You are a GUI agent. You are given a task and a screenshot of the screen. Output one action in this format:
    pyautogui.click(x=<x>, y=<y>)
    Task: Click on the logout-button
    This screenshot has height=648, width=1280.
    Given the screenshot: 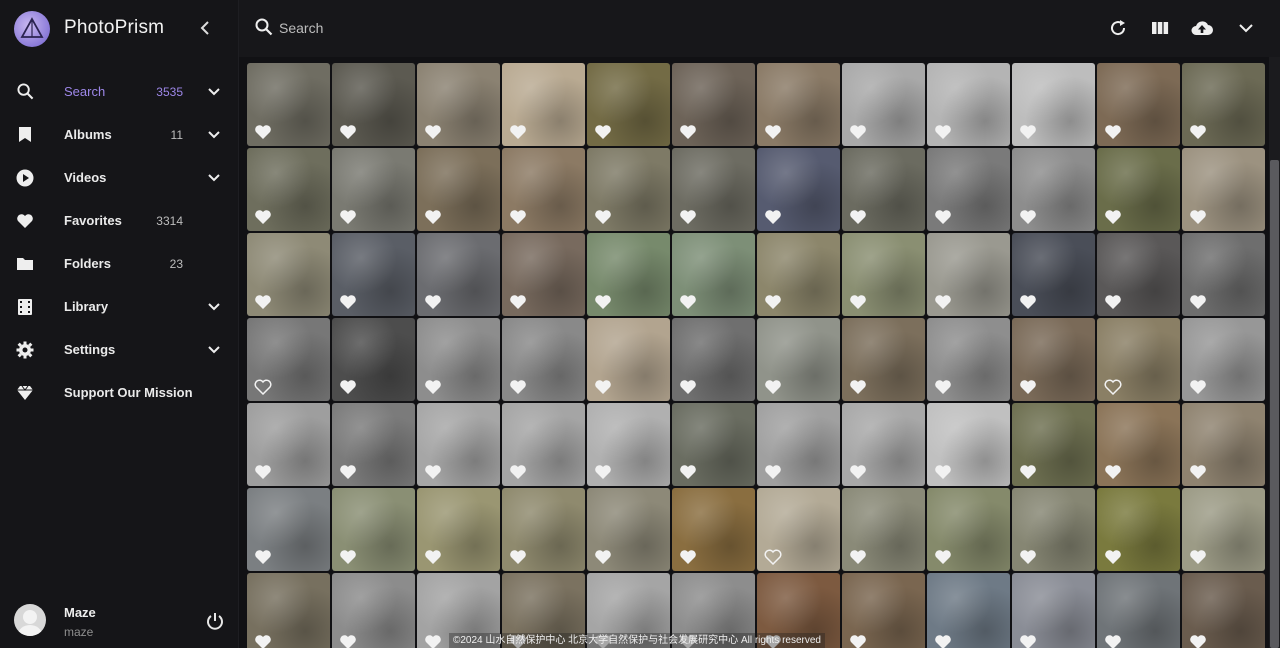 What is the action you would take?
    pyautogui.click(x=215, y=621)
    